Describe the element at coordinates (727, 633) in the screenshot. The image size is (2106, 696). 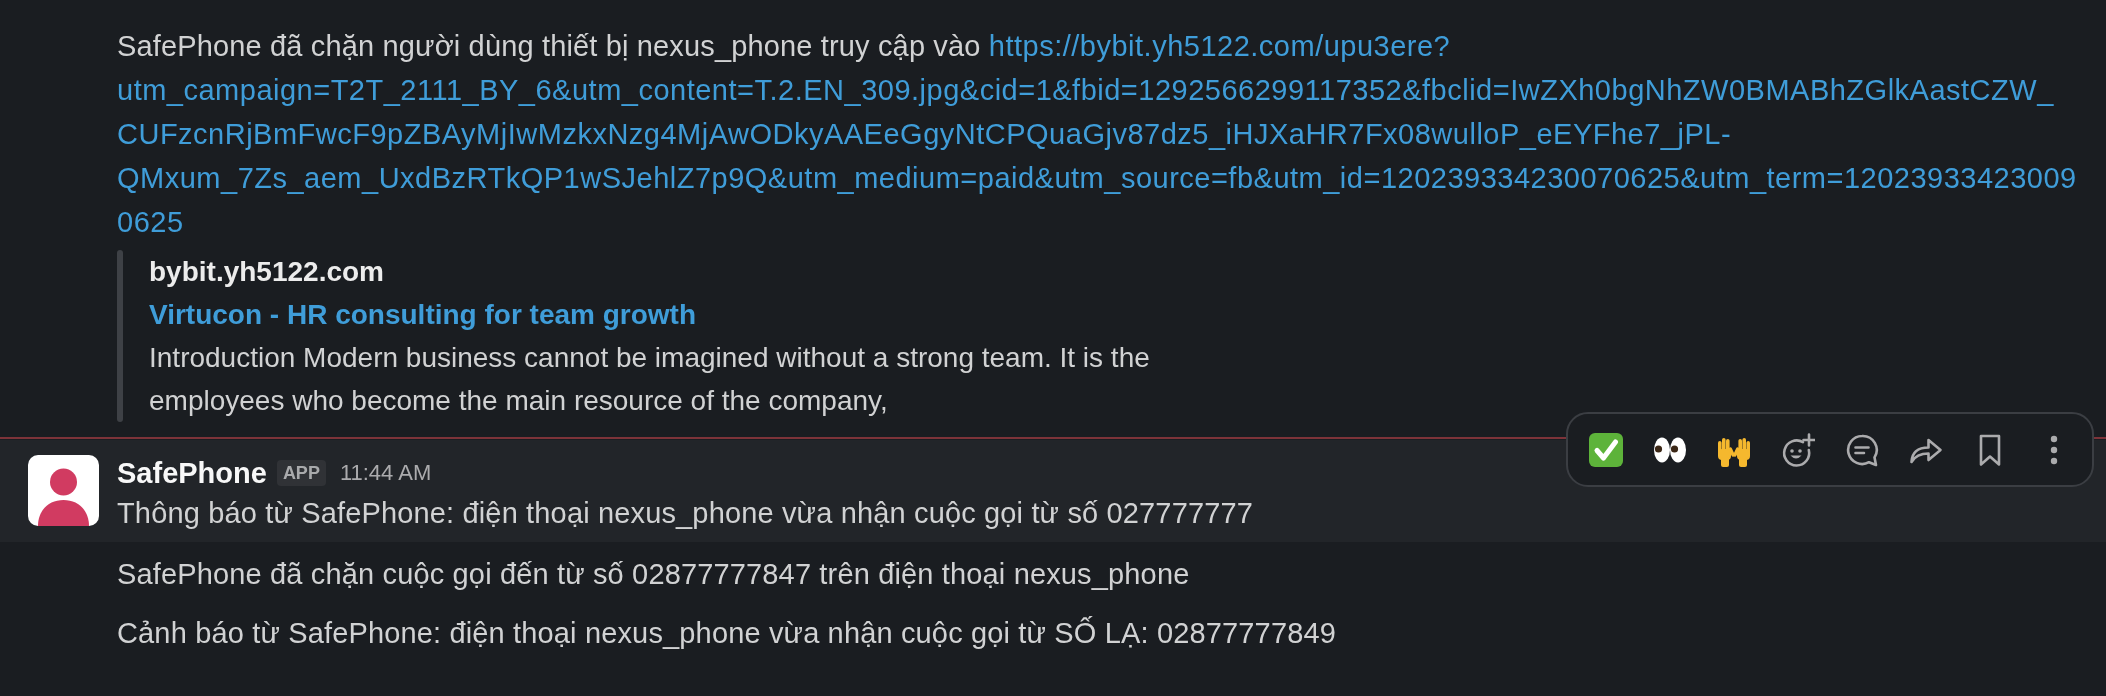
I see `message-text: Cảnh báo từ SafePhone: điện thoại nexus_phone vừa nhận cuộc gọi từ SỐ LẠ: 02877777849` at that location.